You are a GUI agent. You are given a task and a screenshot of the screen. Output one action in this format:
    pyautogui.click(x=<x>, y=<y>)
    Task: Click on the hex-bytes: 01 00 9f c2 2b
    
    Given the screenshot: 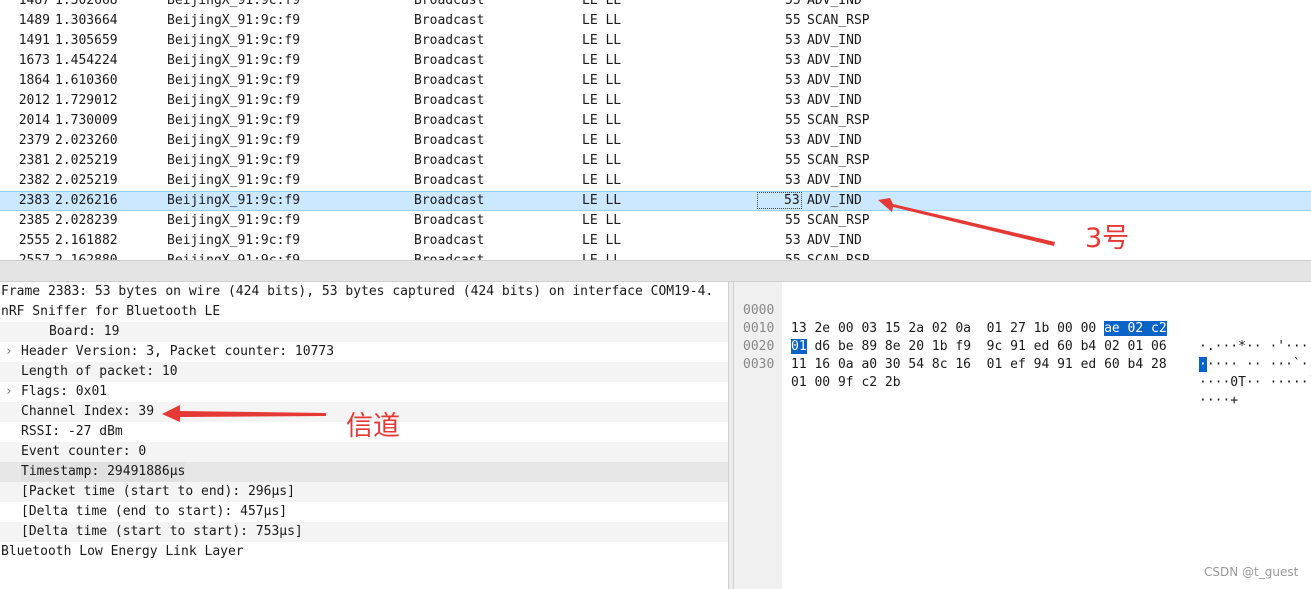 What is the action you would take?
    pyautogui.click(x=846, y=383)
    